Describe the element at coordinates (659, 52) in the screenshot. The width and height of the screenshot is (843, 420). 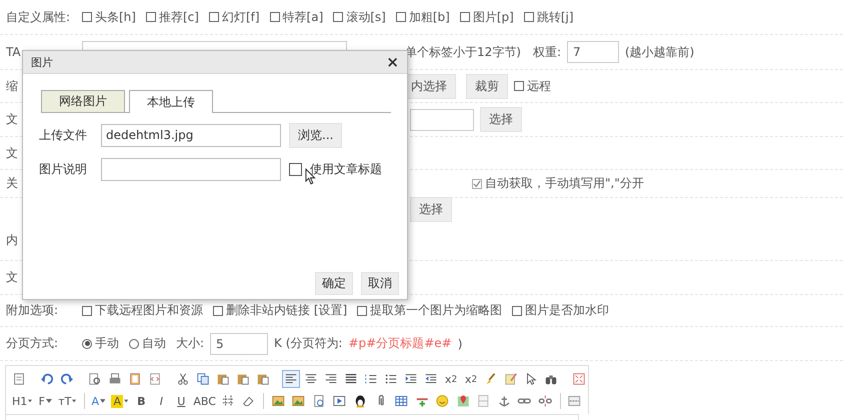
I see `hint-text: (越小越靠前)` at that location.